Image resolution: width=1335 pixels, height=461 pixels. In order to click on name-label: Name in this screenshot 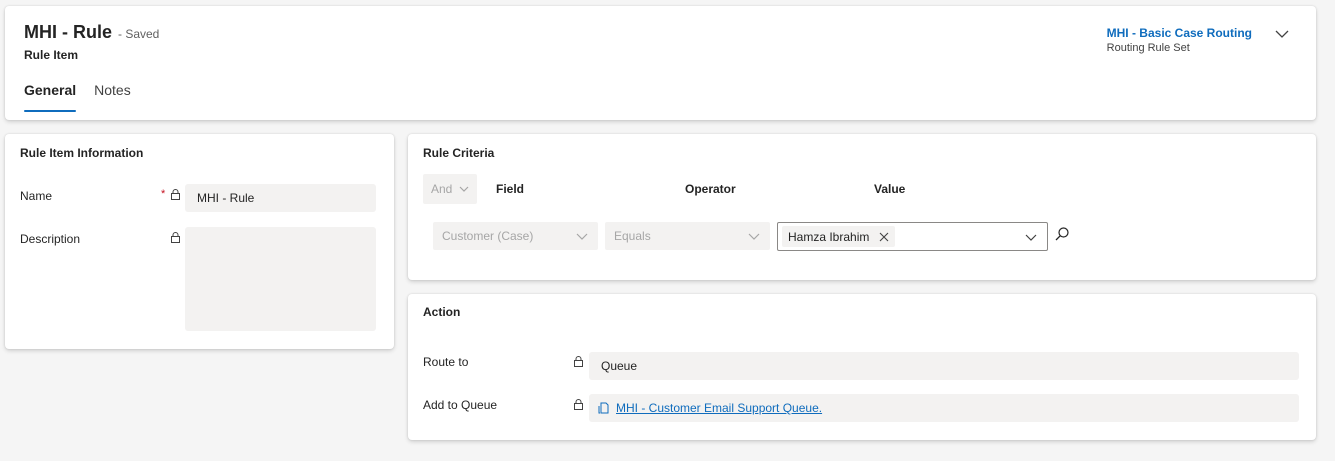, I will do `click(36, 196)`.